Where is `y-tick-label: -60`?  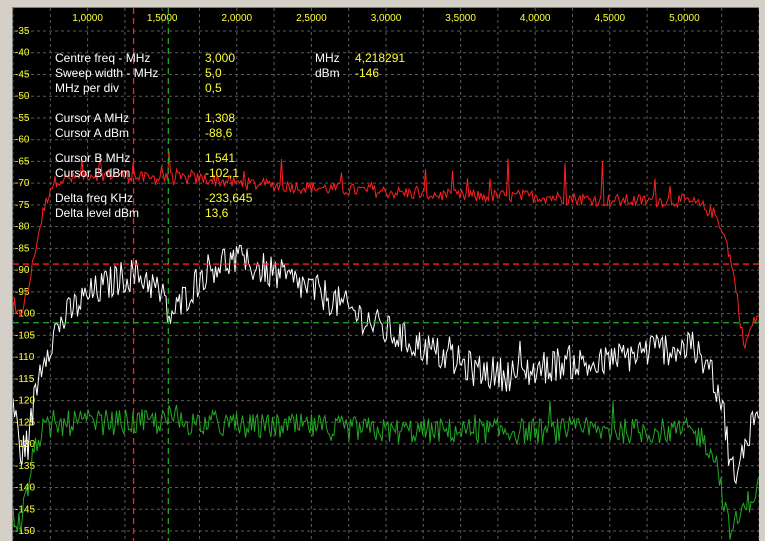
y-tick-label: -60 is located at coordinates (22, 140).